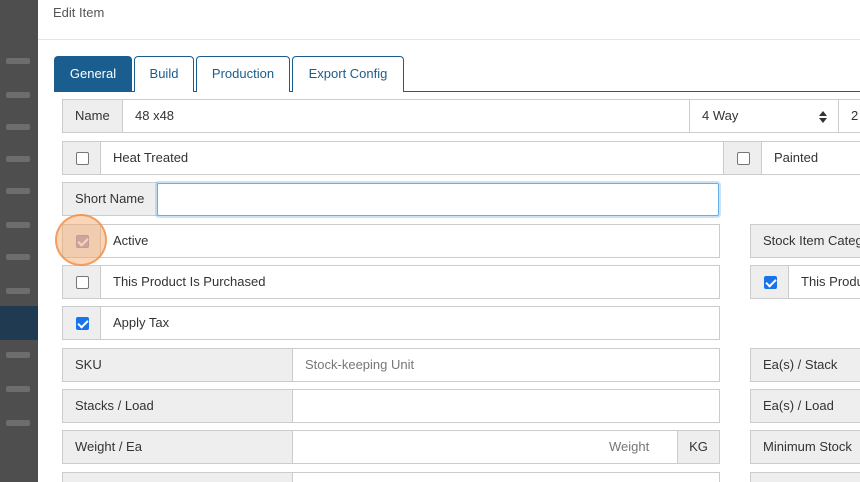 This screenshot has height=482, width=860. I want to click on tab-general: General, so click(93, 74).